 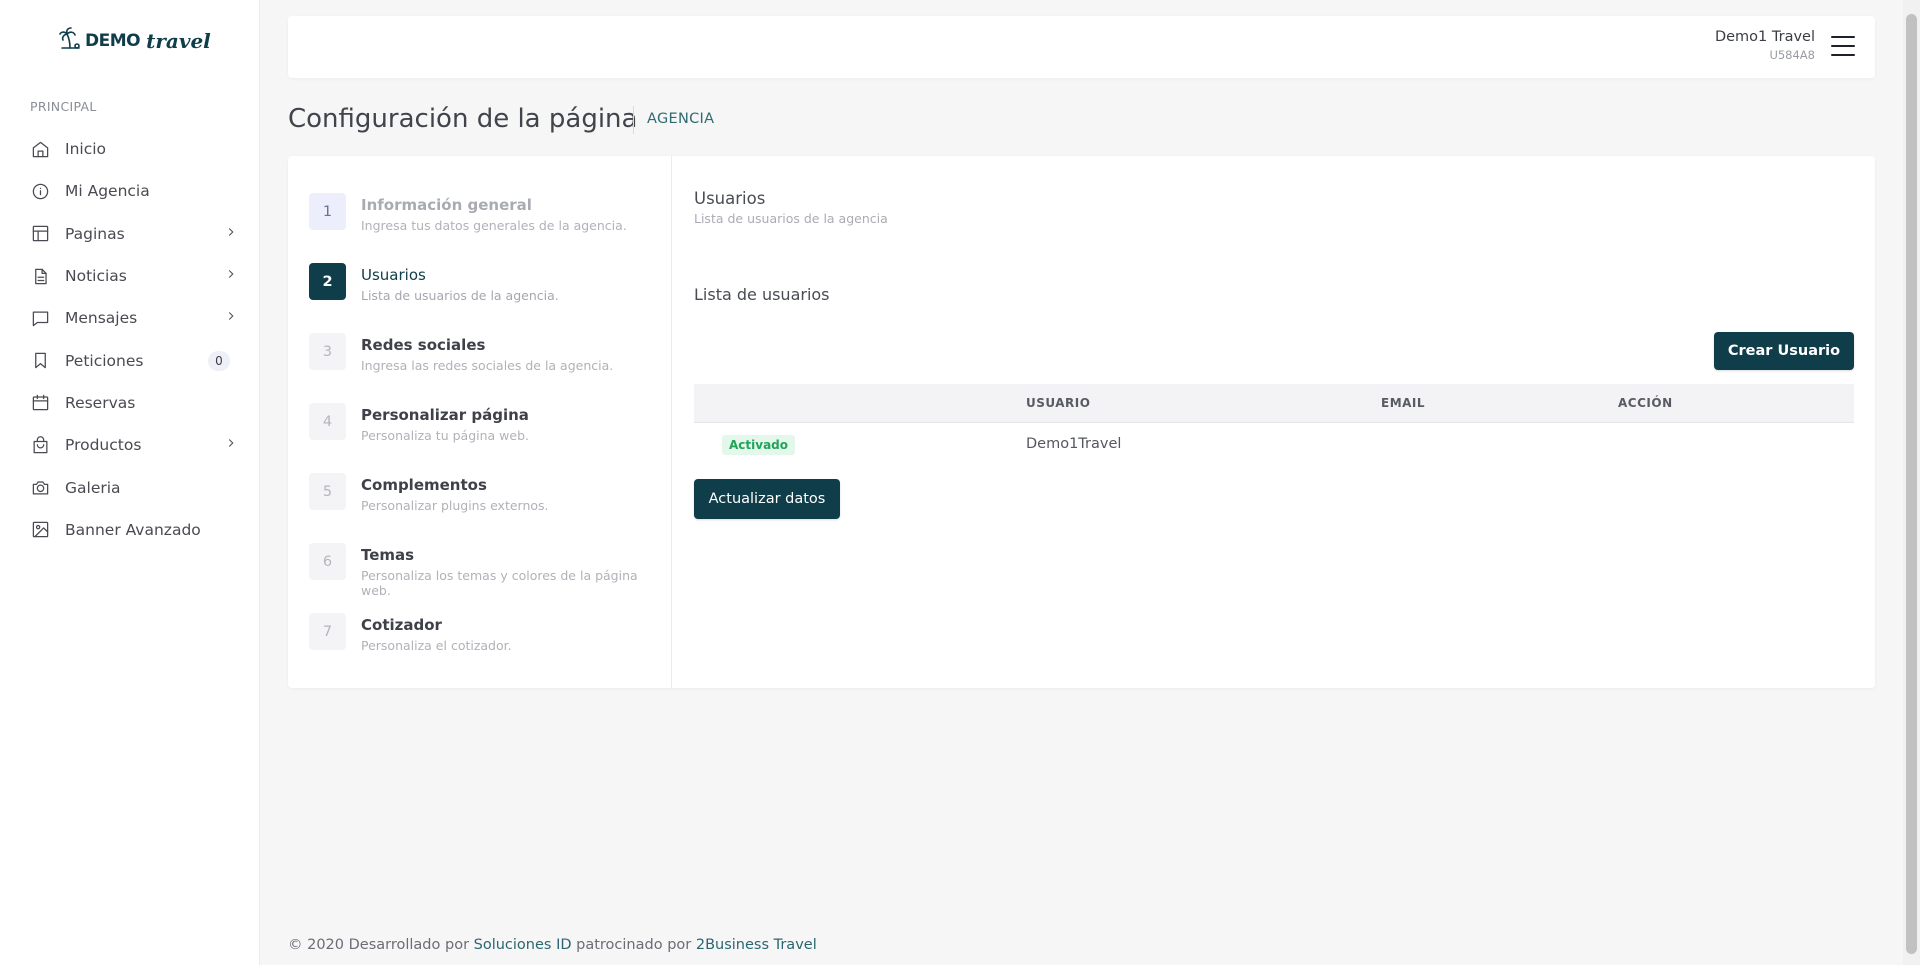 What do you see at coordinates (40, 318) in the screenshot?
I see `message-icon` at bounding box center [40, 318].